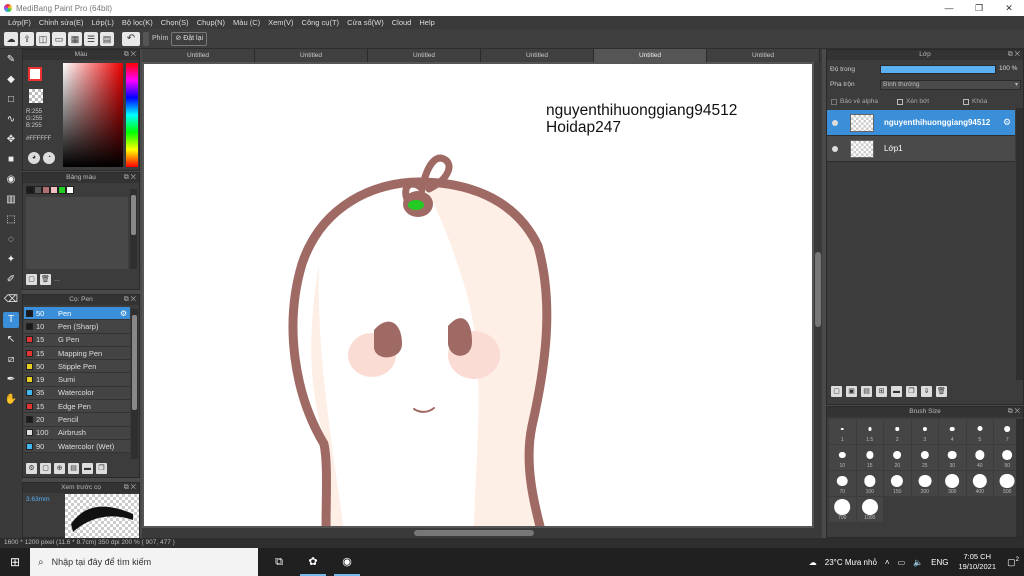 The image size is (1024, 576). What do you see at coordinates (134, 384) in the screenshot?
I see `brush-scrollbar` at bounding box center [134, 384].